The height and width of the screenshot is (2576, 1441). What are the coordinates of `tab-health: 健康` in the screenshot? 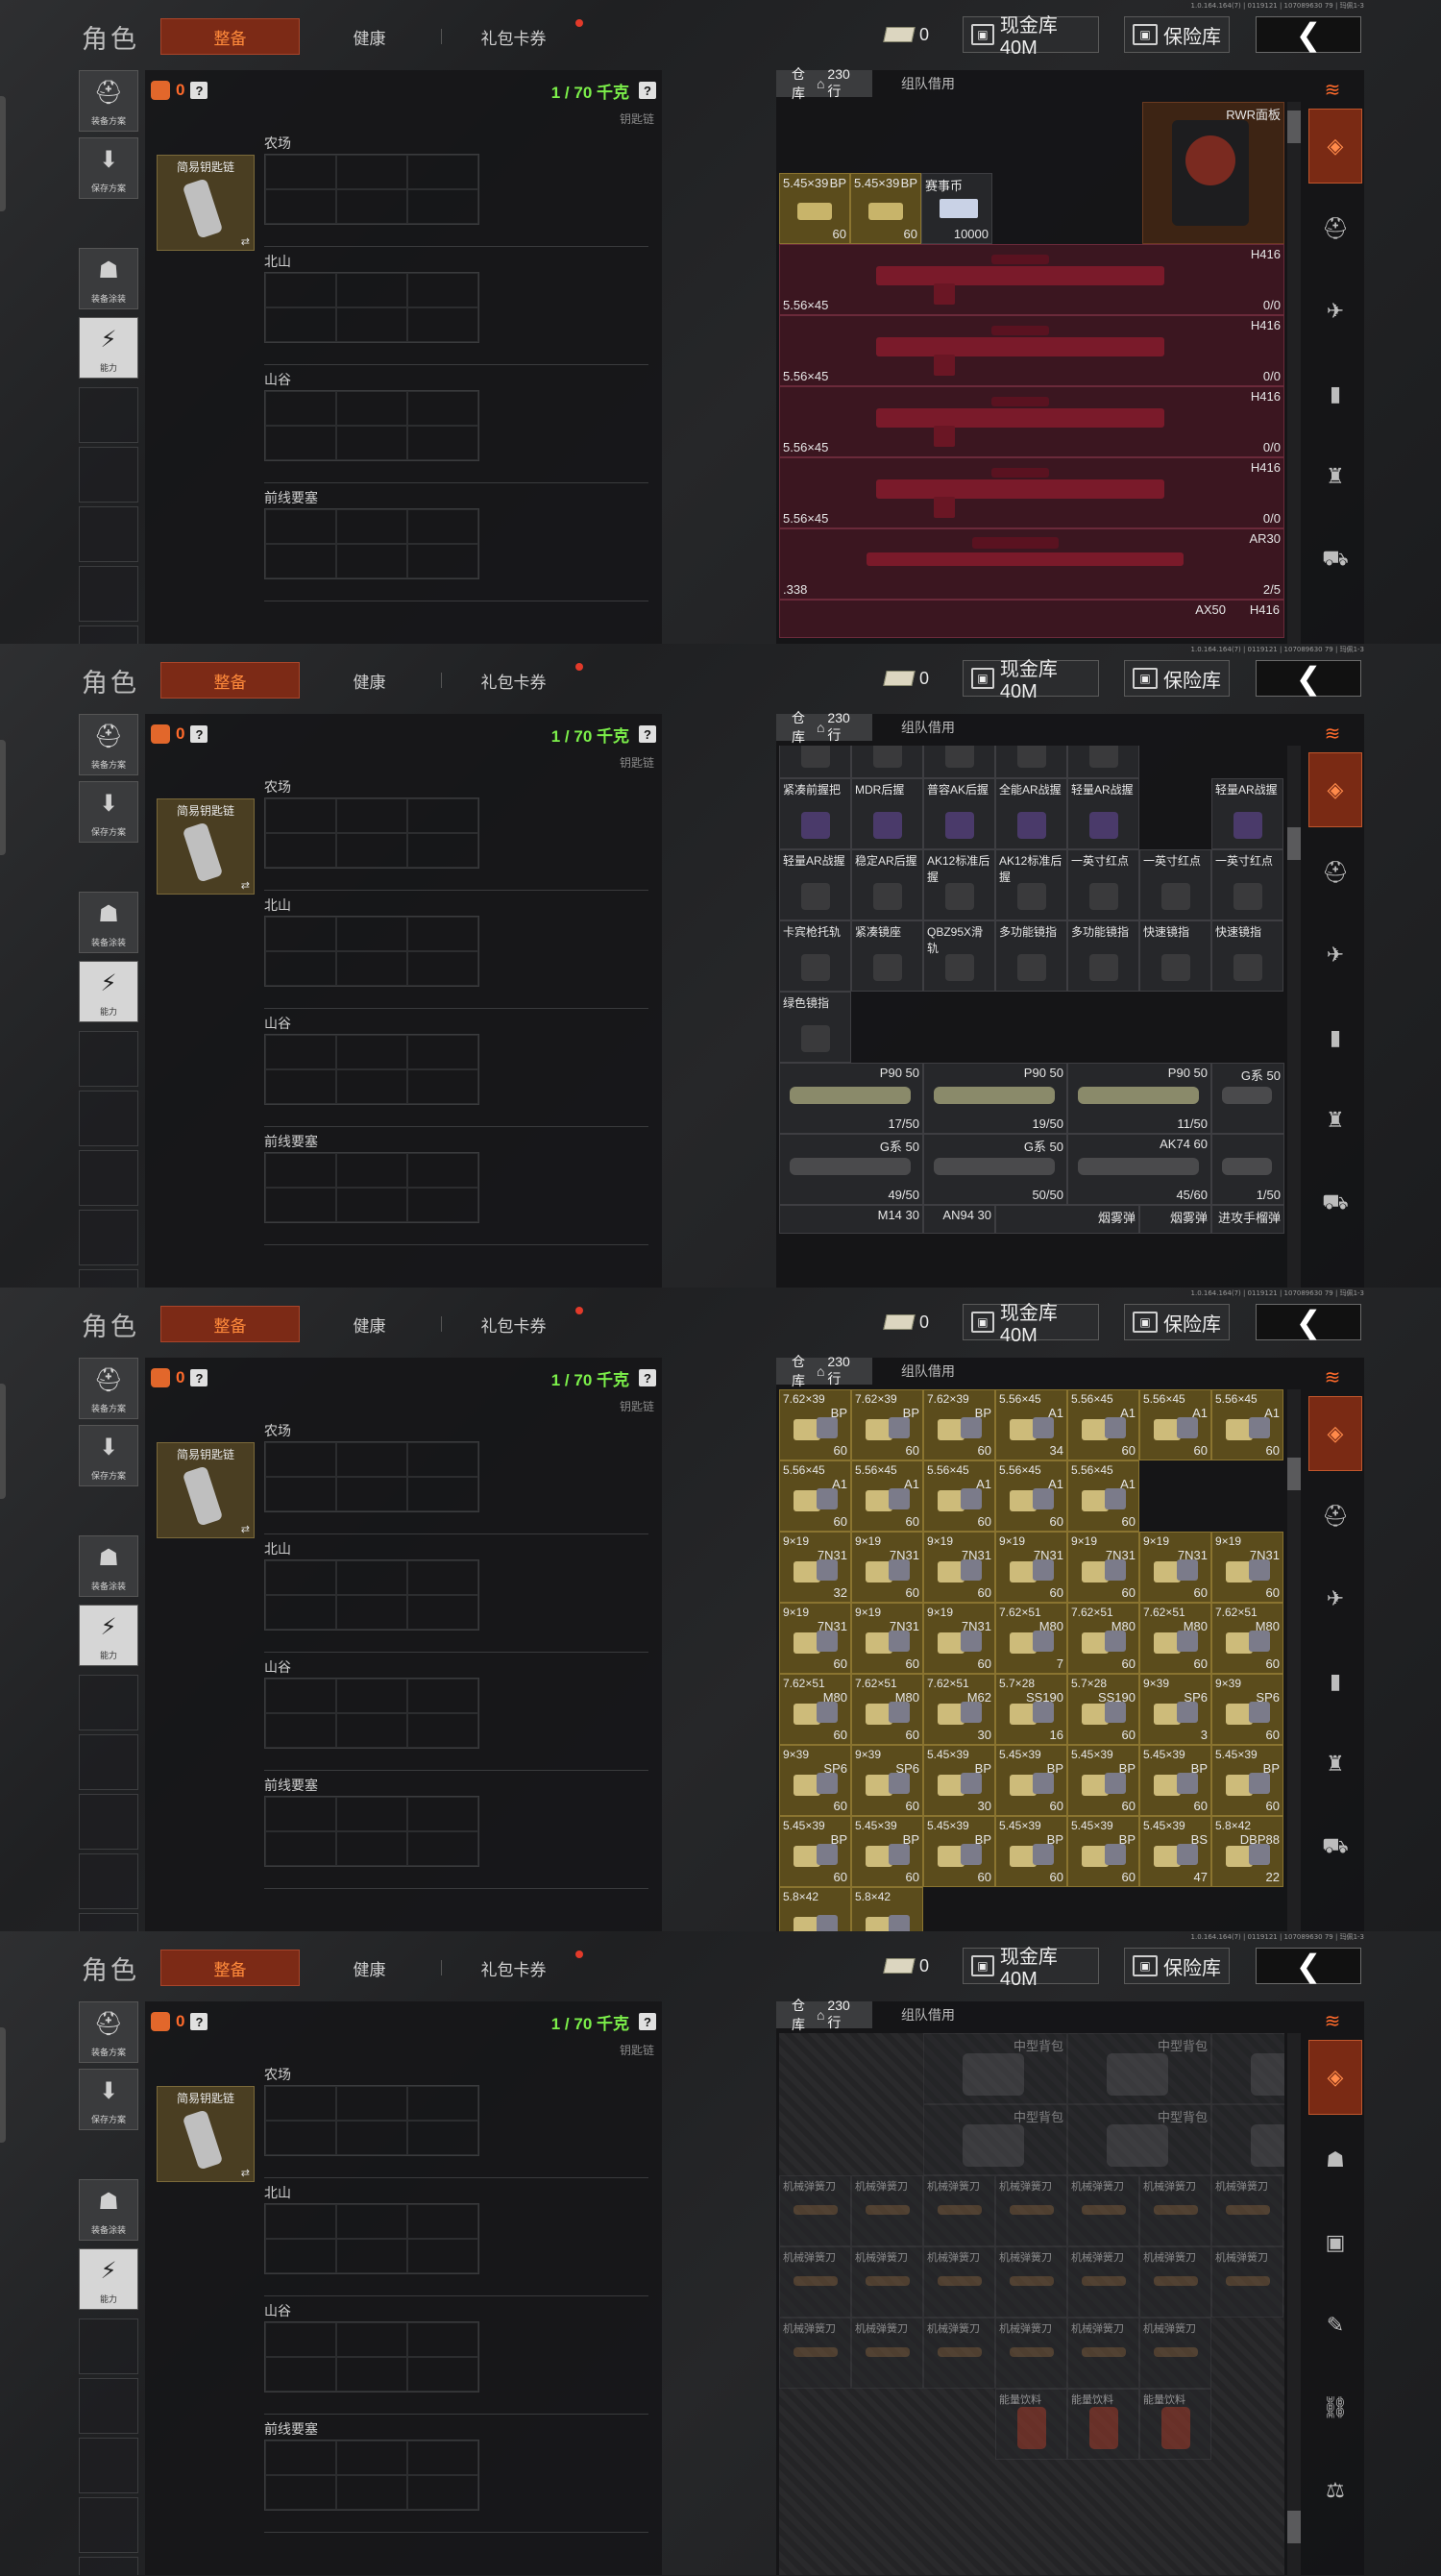 It's located at (369, 1968).